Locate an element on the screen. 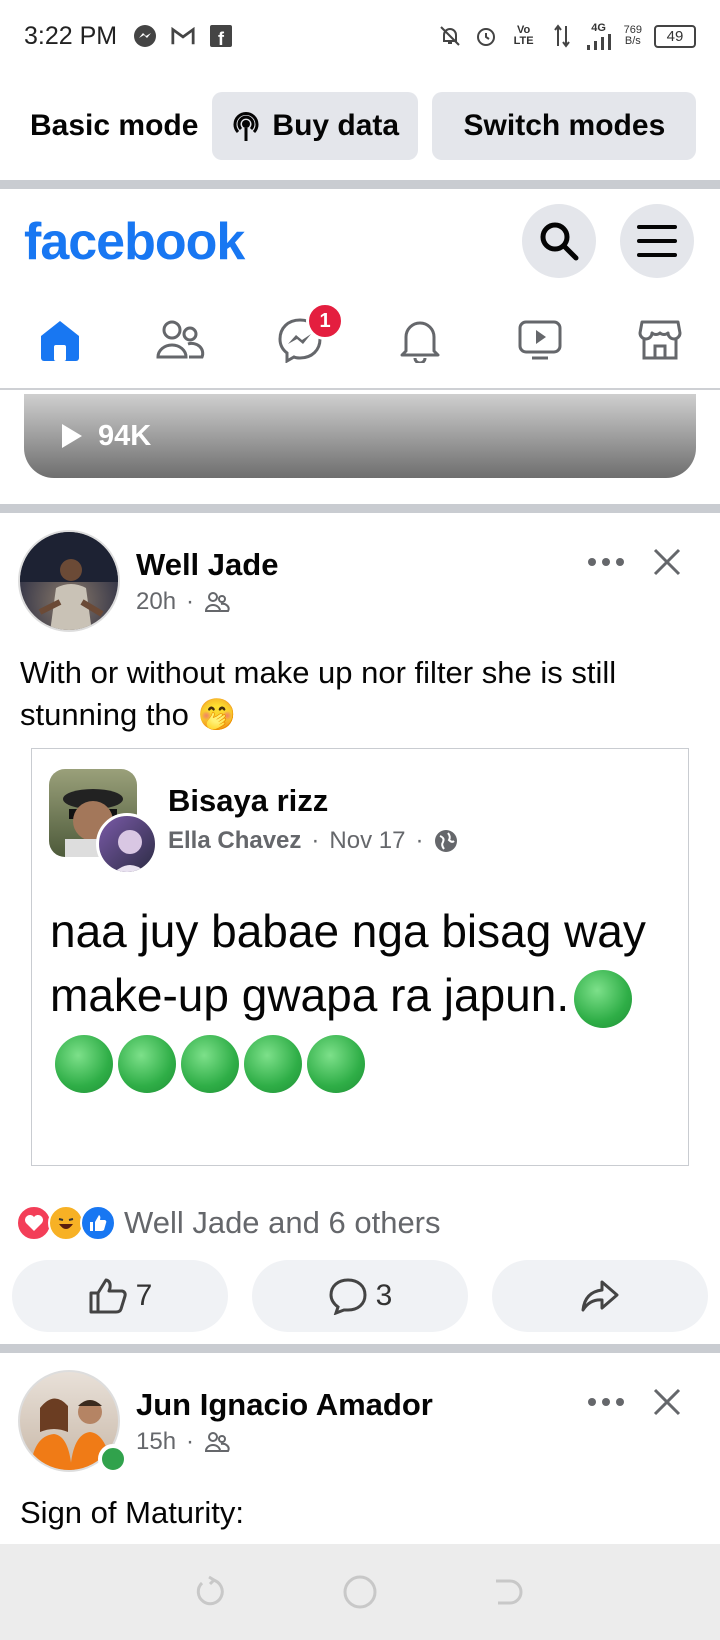  search-icon is located at coordinates (559, 241).